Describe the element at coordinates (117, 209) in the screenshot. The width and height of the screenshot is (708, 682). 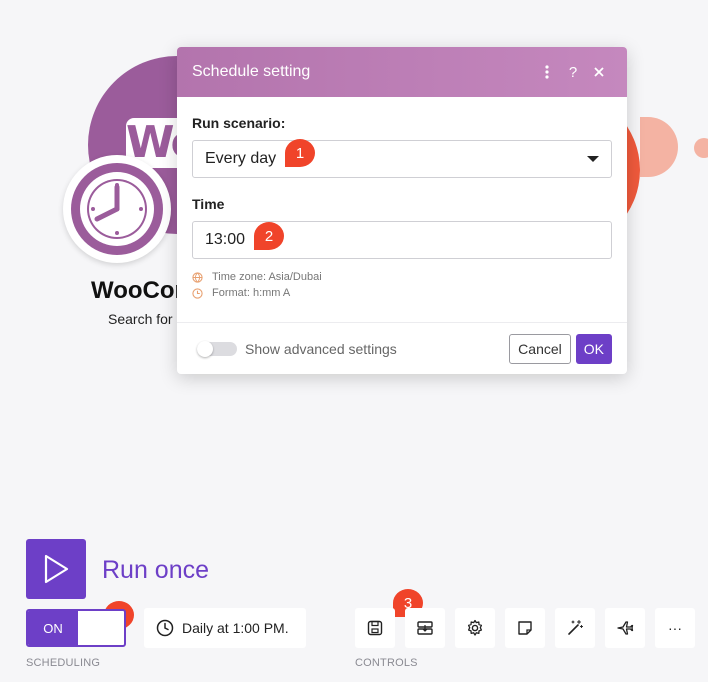
I see `scheduler-clock-icon` at that location.